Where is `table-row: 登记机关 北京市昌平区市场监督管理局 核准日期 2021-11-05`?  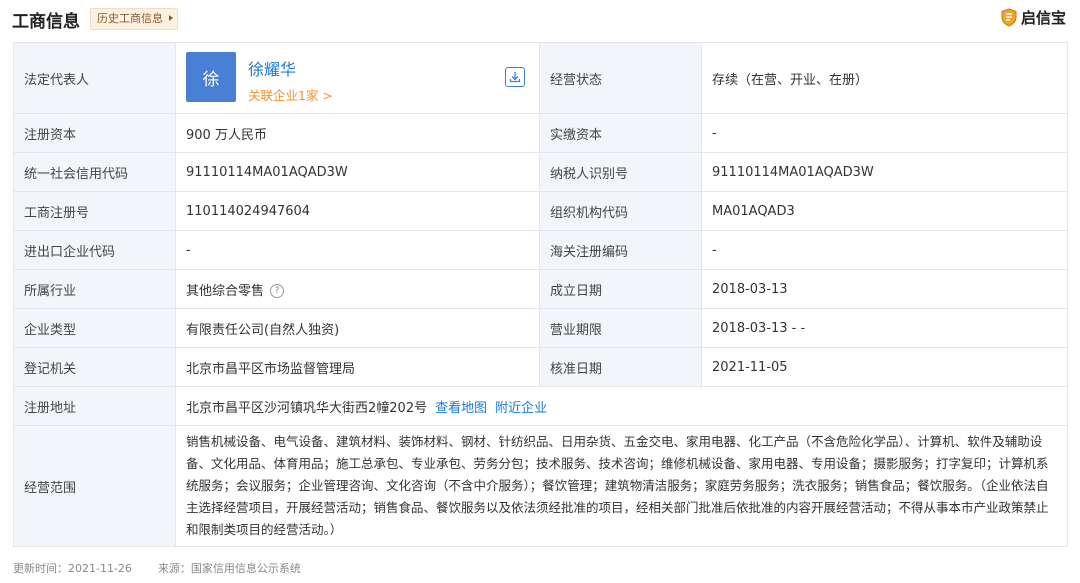
table-row: 登记机关 北京市昌平区市场监督管理局 核准日期 2021-11-05 is located at coordinates (540, 367).